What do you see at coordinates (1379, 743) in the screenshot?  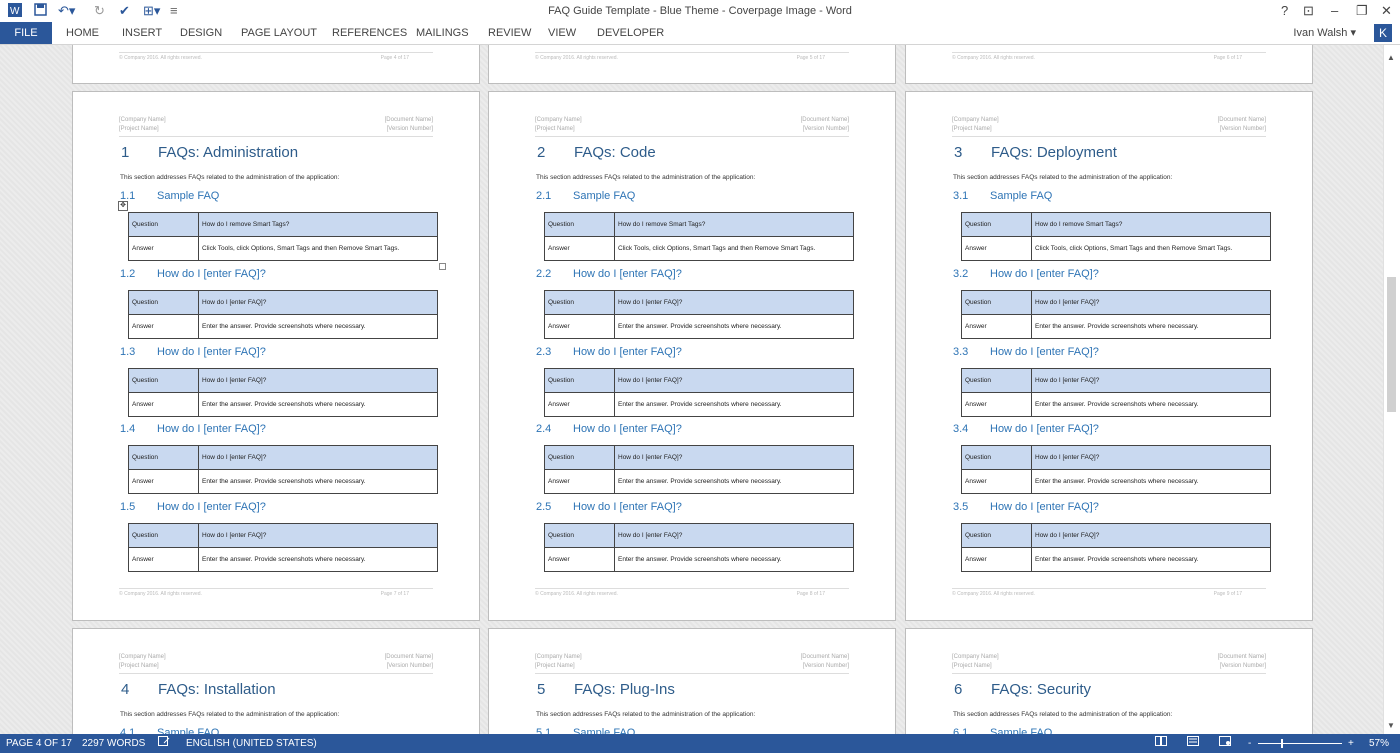 I see `zoom-level: 57%` at bounding box center [1379, 743].